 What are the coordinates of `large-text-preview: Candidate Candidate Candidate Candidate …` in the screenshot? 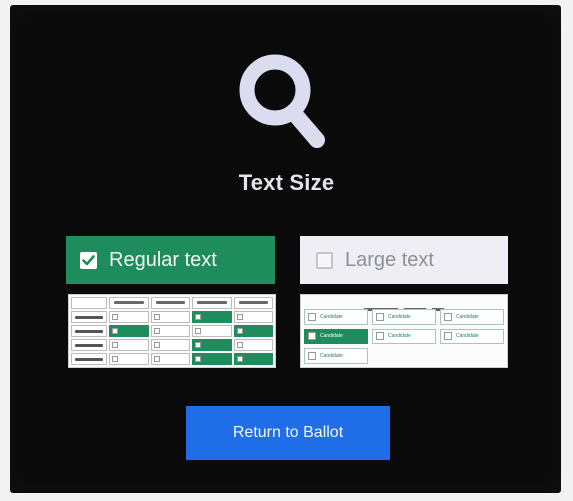 It's located at (404, 331).